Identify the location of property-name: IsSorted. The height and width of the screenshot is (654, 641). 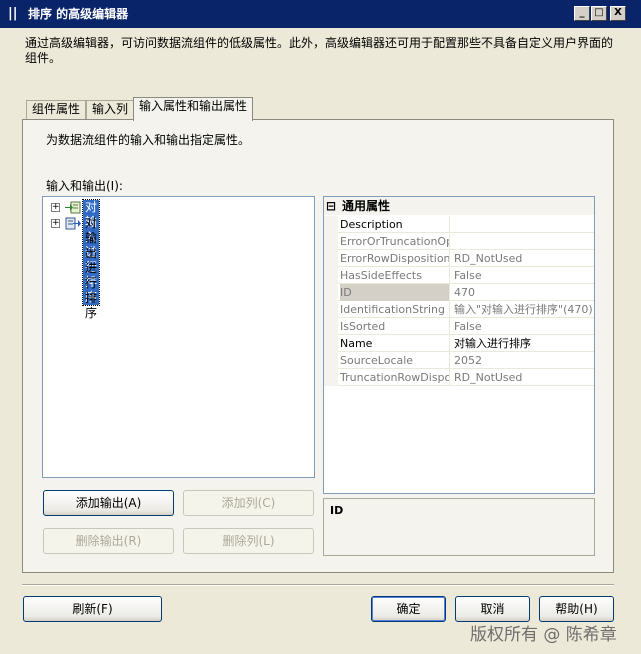
(395, 326).